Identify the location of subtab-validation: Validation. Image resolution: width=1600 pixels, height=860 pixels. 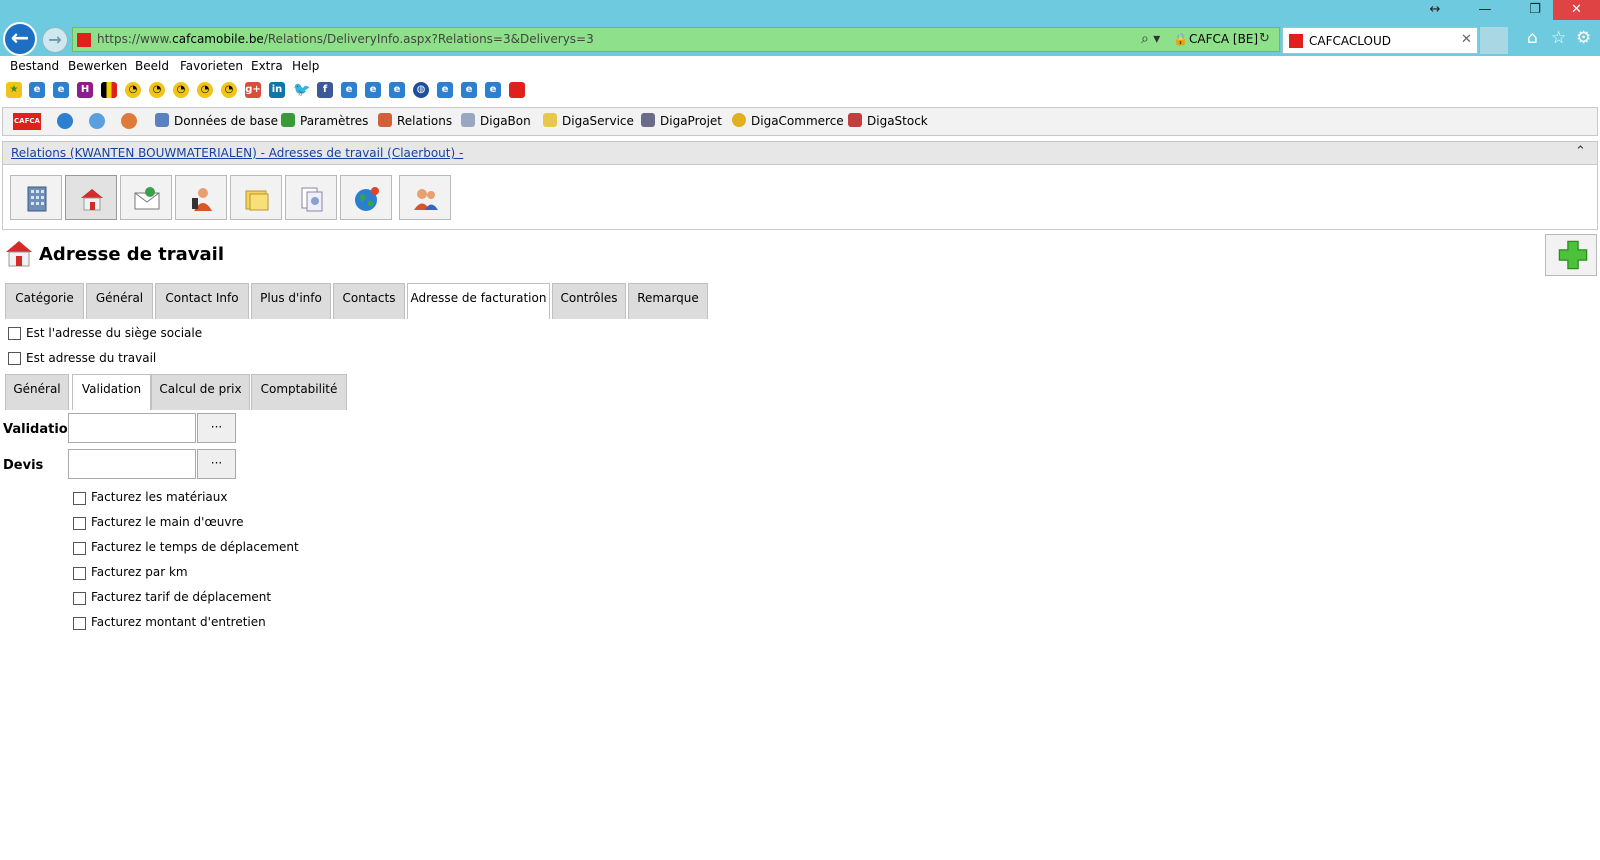
(111, 392).